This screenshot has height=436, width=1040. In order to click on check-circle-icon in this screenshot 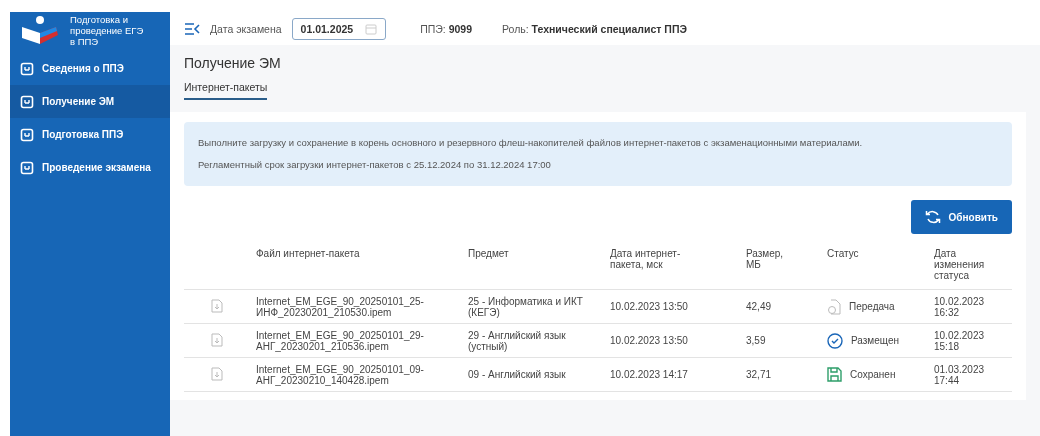, I will do `click(835, 340)`.